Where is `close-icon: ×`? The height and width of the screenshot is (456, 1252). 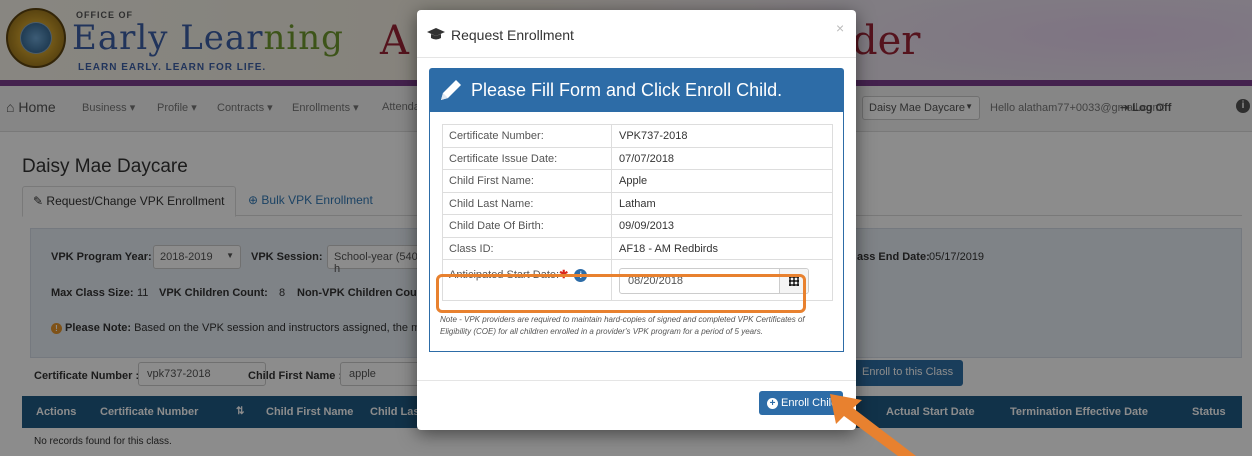 close-icon: × is located at coordinates (840, 28).